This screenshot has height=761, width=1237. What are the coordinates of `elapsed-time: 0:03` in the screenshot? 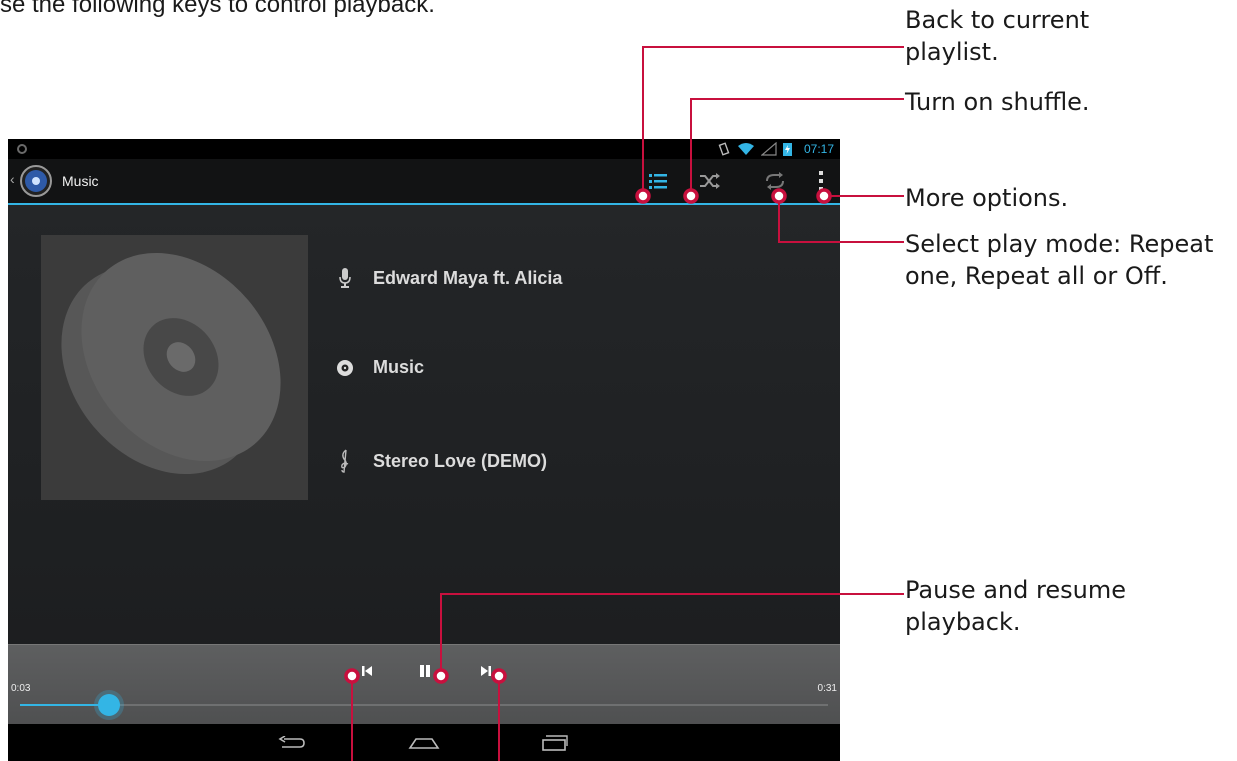 It's located at (21, 688).